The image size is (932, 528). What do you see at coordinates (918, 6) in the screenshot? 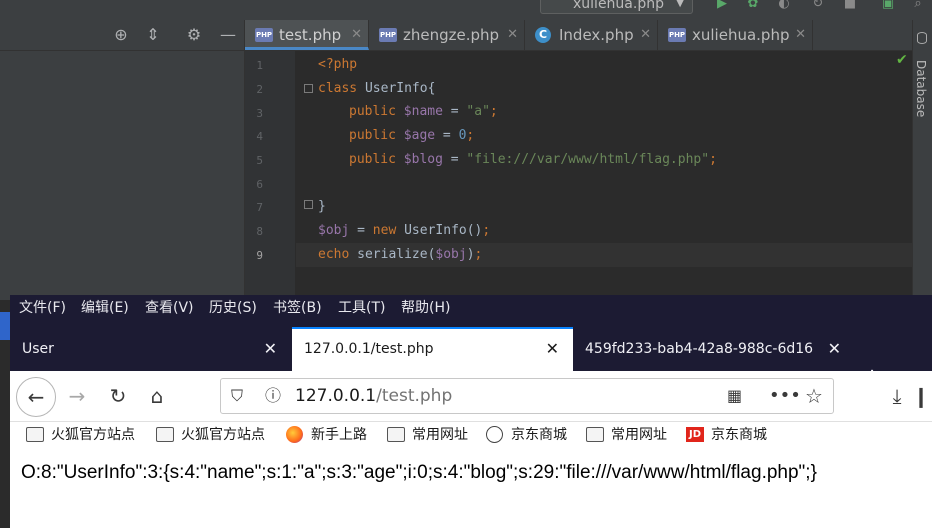
I see `search-everywhere-icon: ⌕` at bounding box center [918, 6].